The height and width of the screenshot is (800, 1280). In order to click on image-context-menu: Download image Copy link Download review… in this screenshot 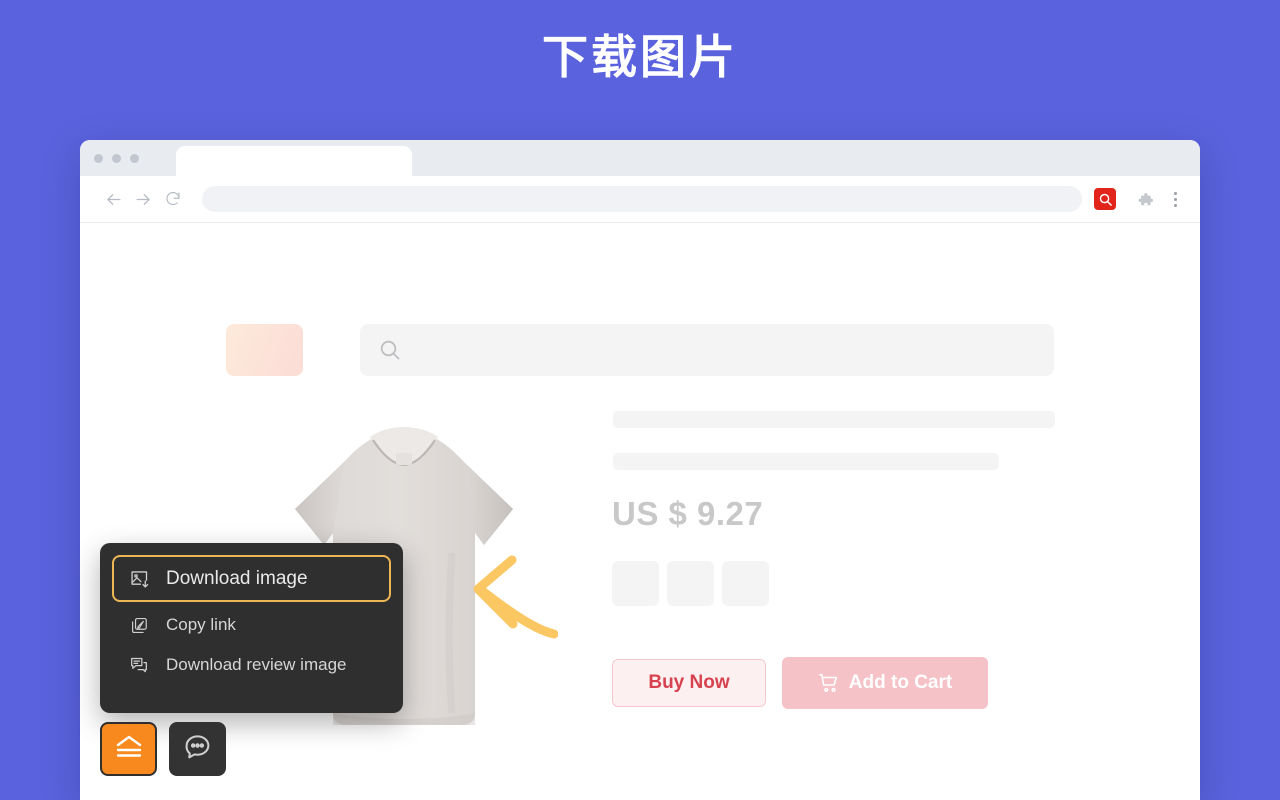, I will do `click(251, 628)`.